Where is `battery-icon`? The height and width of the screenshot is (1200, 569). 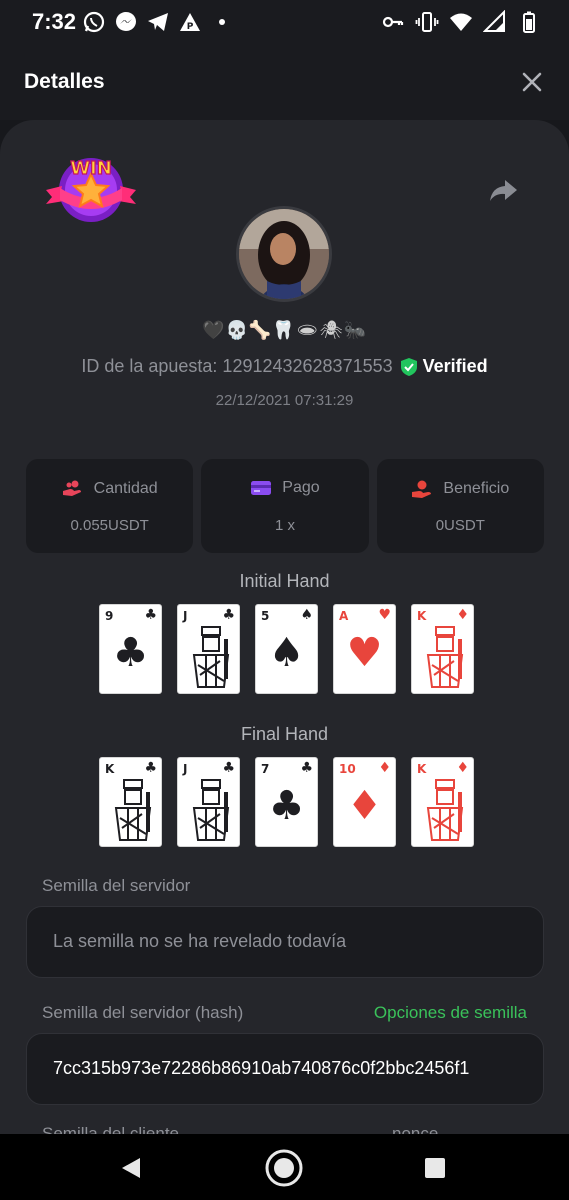 battery-icon is located at coordinates (529, 22).